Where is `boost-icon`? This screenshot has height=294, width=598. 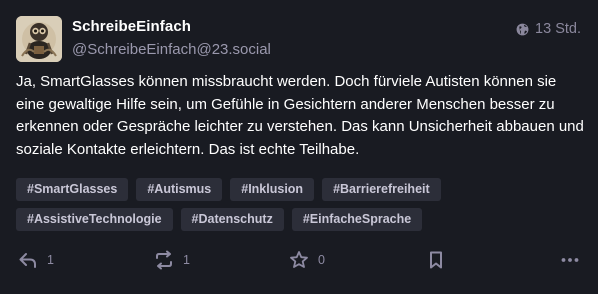 boost-icon is located at coordinates (164, 260).